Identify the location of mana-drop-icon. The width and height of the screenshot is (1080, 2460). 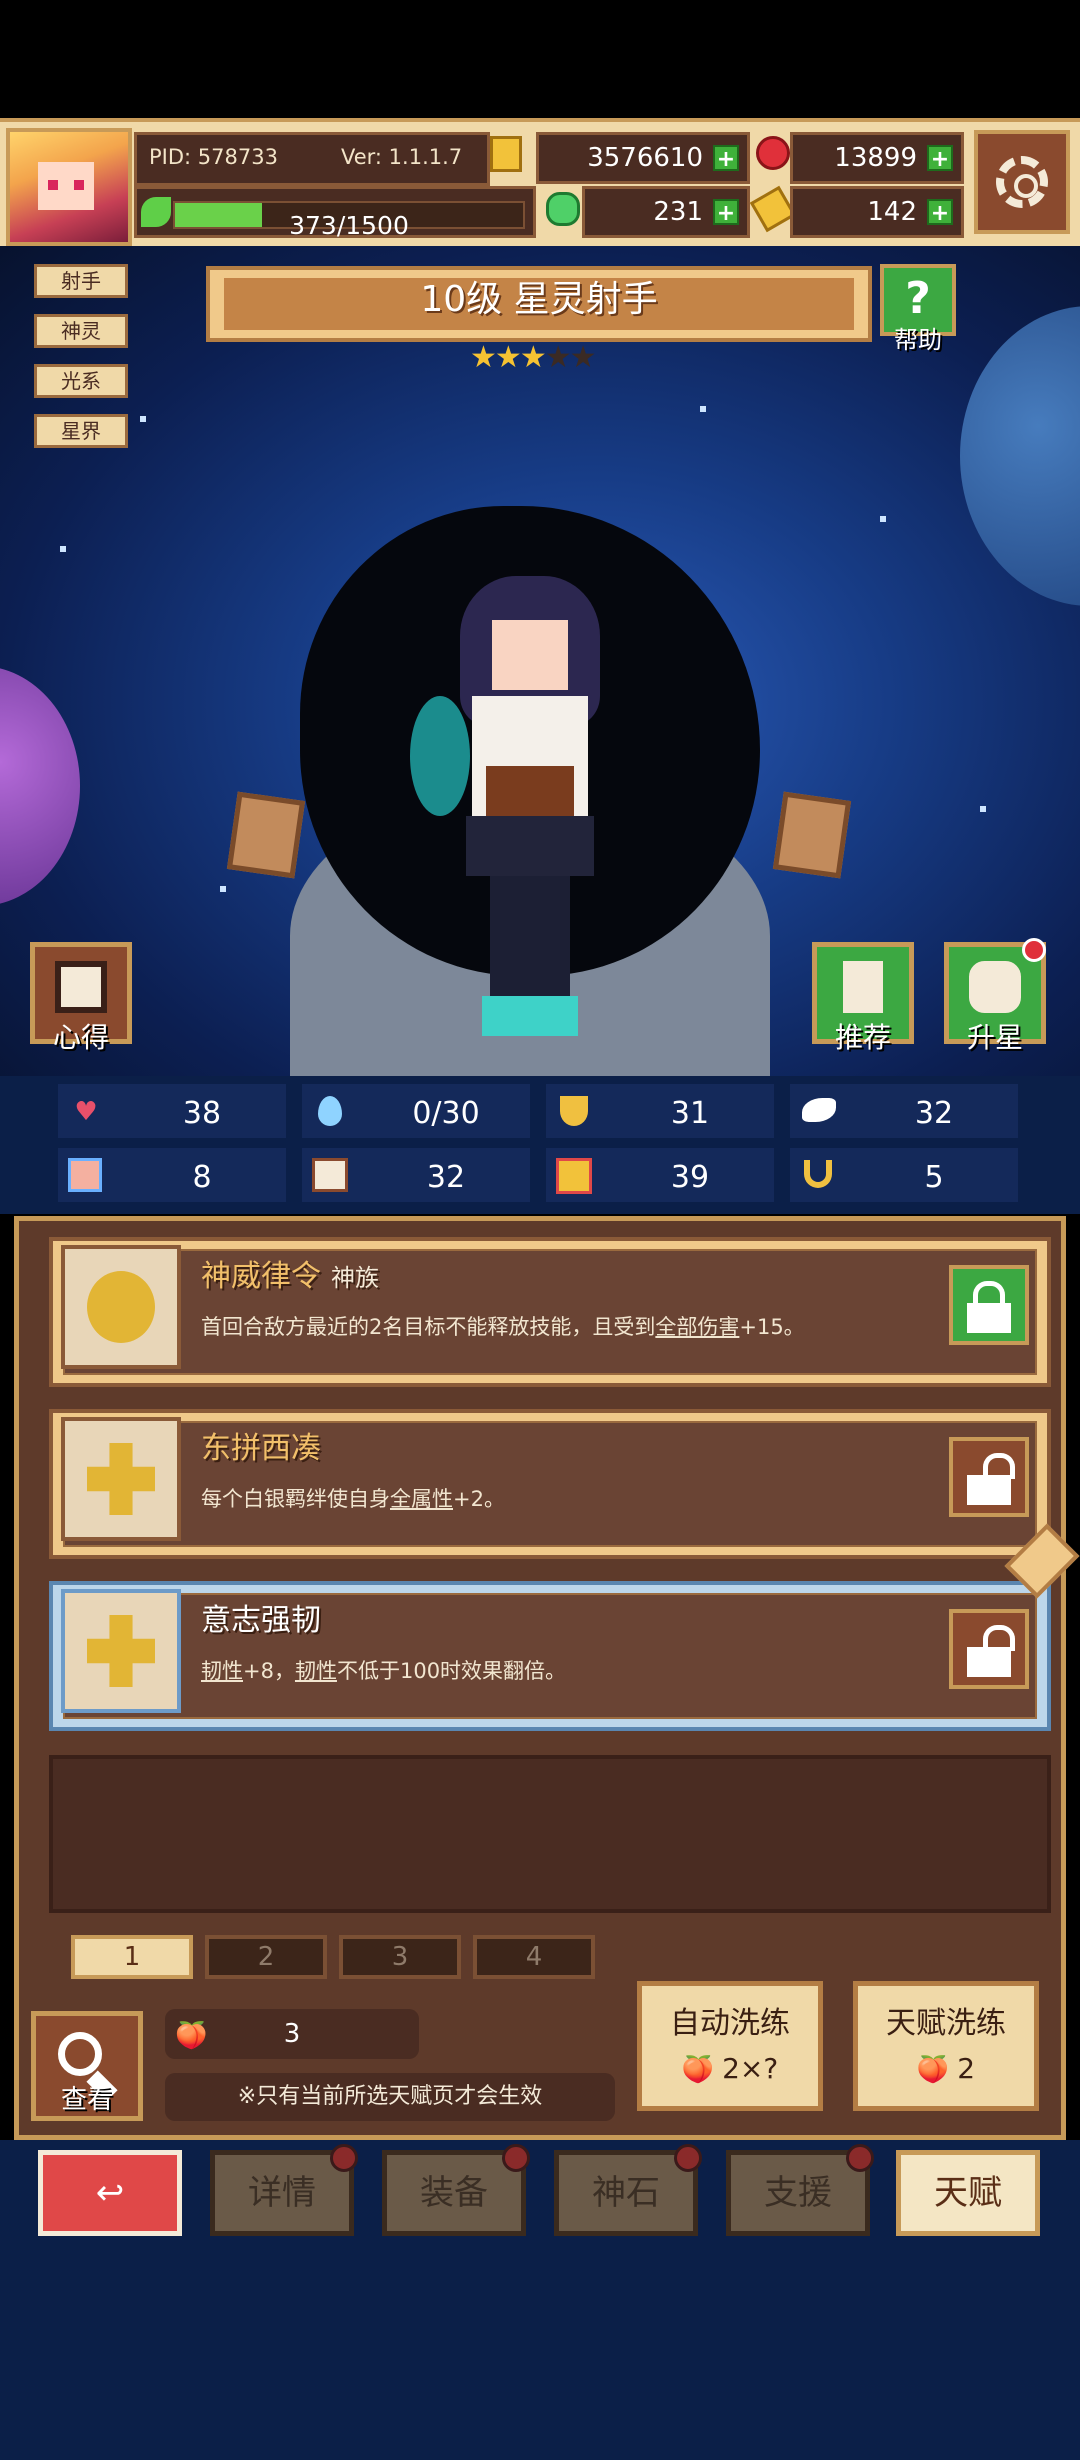
(330, 1111).